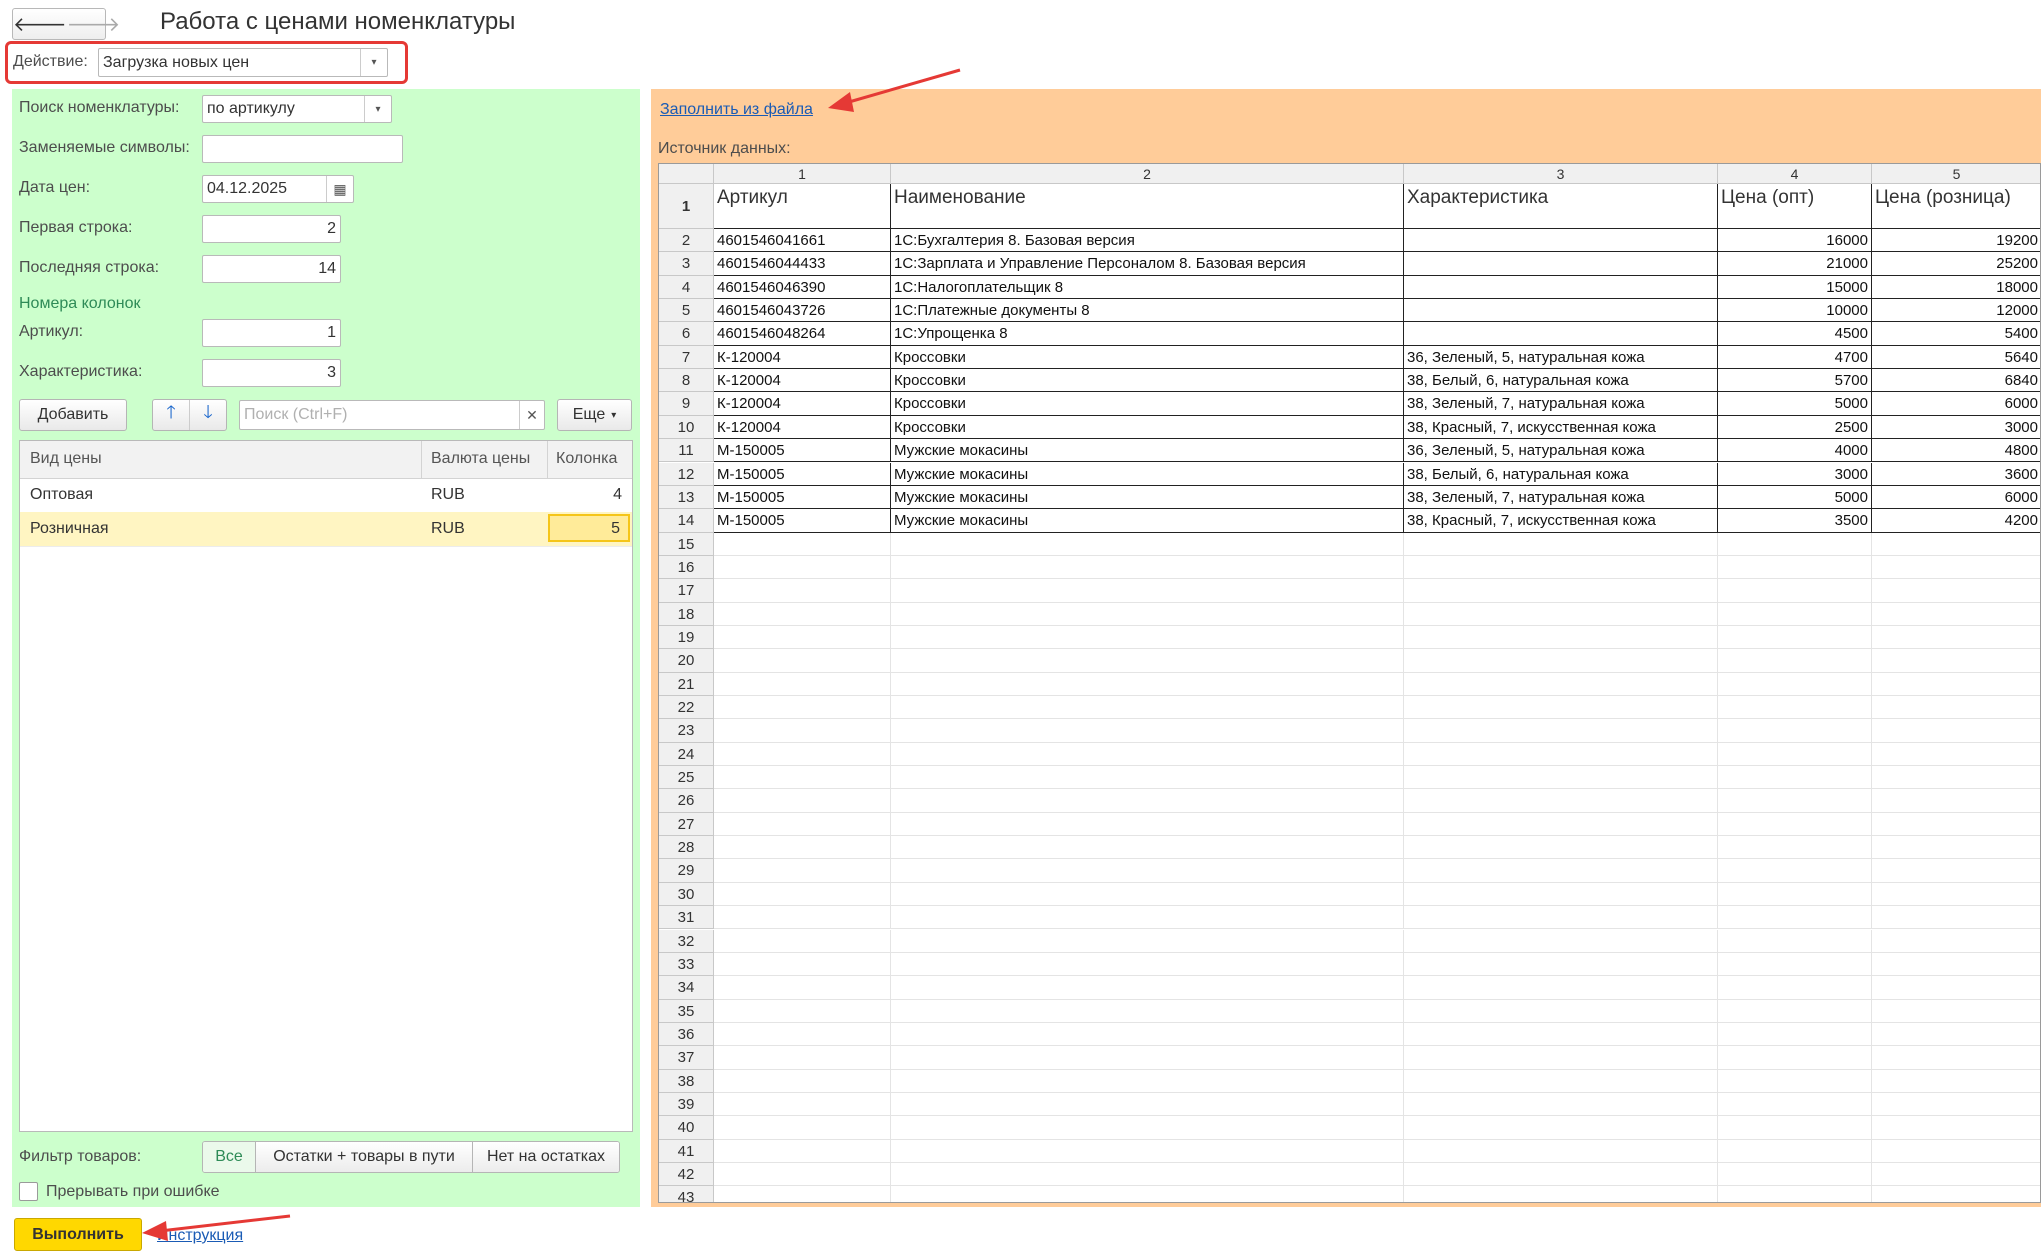 The width and height of the screenshot is (2041, 1259). I want to click on sheet-cell: 38, Красный, 7, искусственная кожа, so click(1561, 521).